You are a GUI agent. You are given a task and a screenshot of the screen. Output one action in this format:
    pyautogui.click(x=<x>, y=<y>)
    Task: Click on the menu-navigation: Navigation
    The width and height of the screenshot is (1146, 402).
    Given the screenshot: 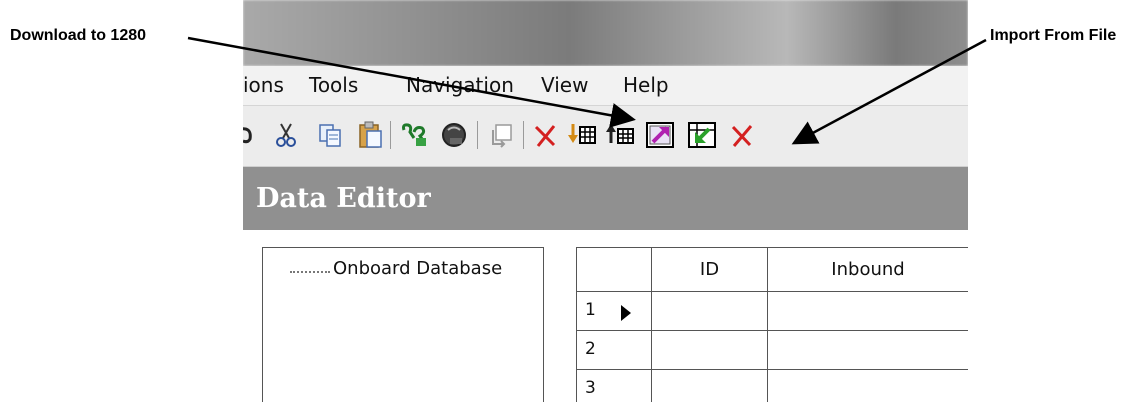 What is the action you would take?
    pyautogui.click(x=460, y=85)
    